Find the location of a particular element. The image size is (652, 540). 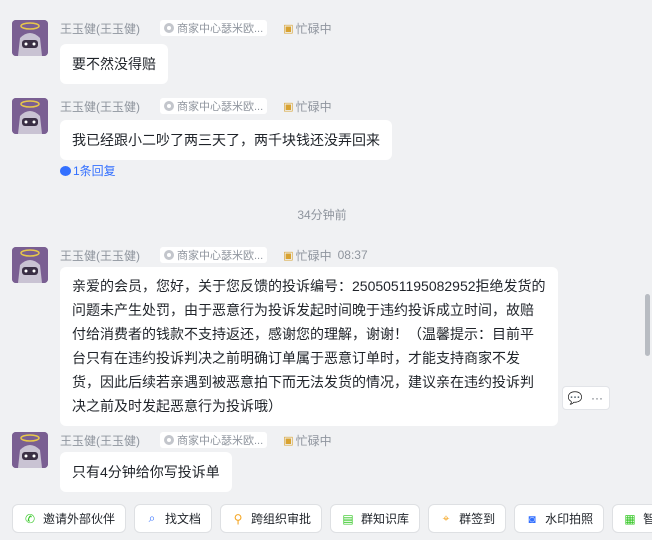

time-divider: 34分钟前 is located at coordinates (322, 215).